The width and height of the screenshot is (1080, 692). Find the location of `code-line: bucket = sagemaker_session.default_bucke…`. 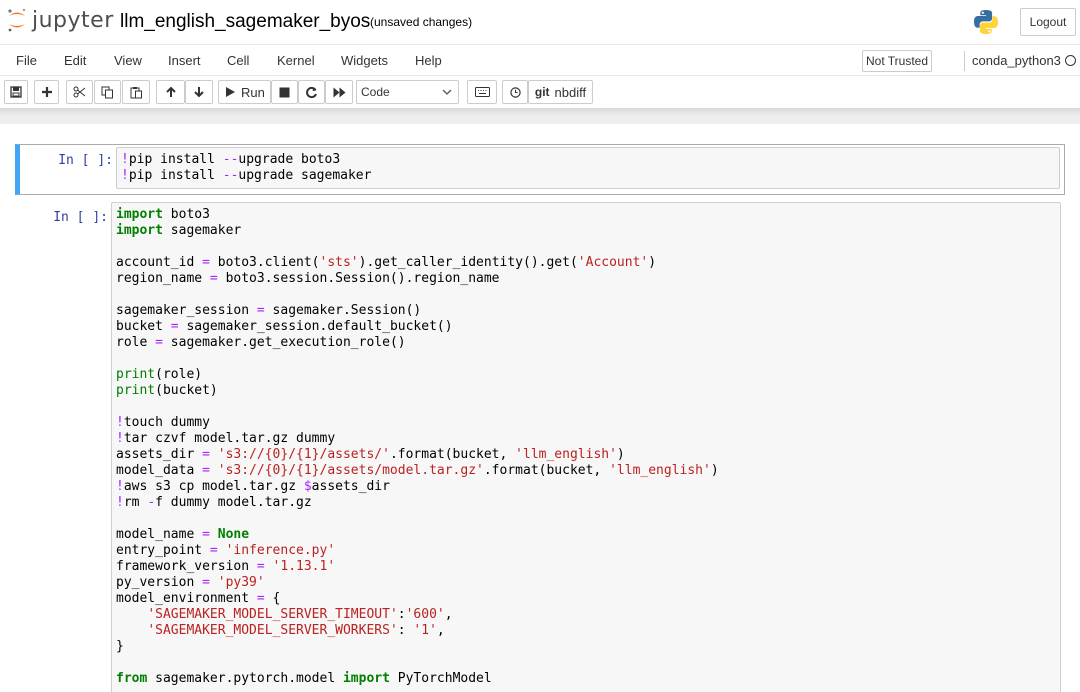

code-line: bucket = sagemaker_session.default_bucke… is located at coordinates (284, 326).